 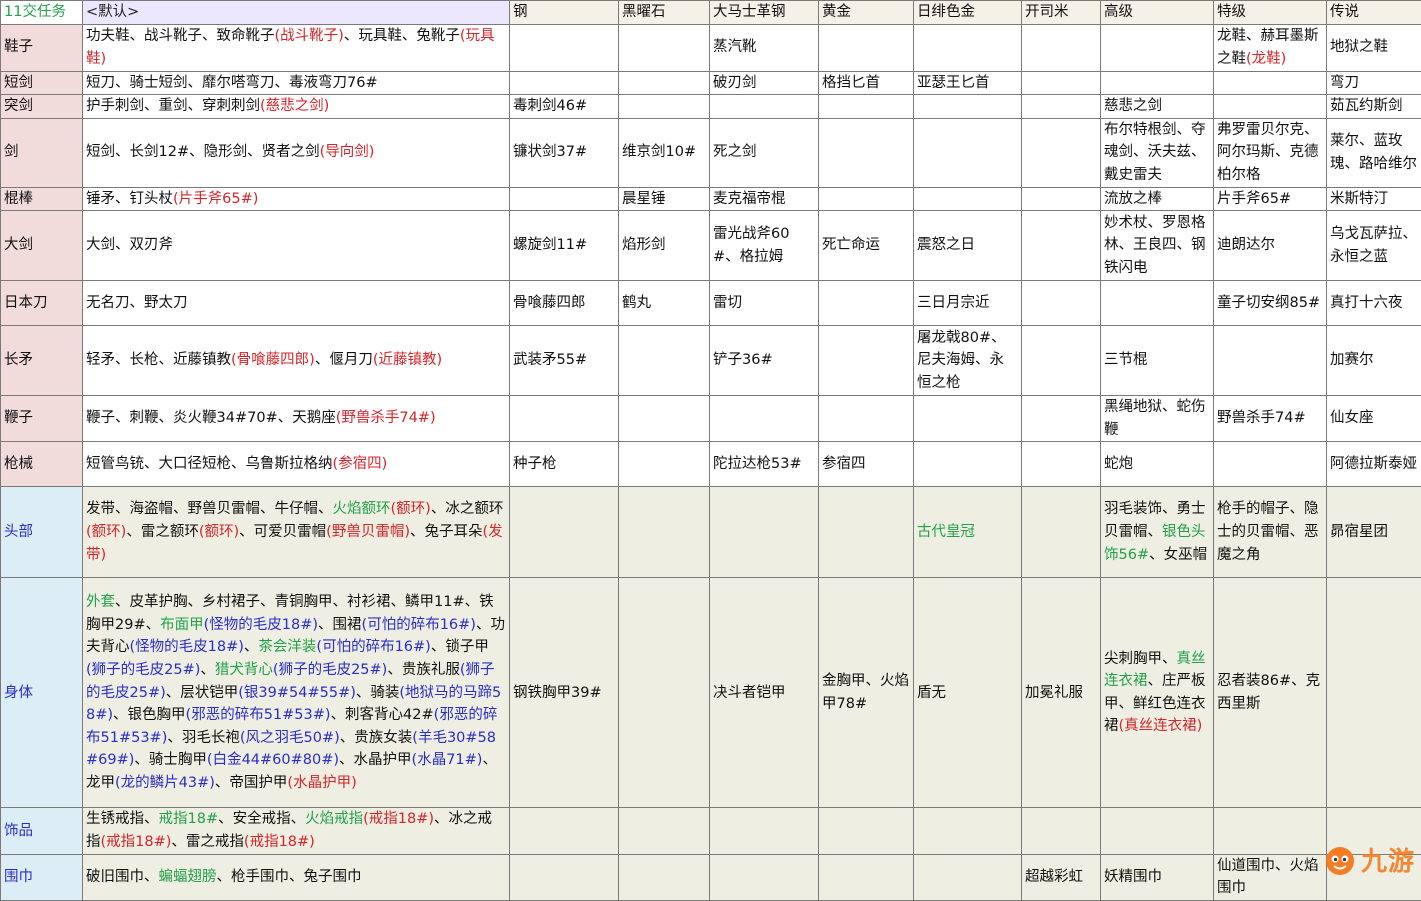 I want to click on cell-text: 童子切安纲85#, so click(x=1268, y=303).